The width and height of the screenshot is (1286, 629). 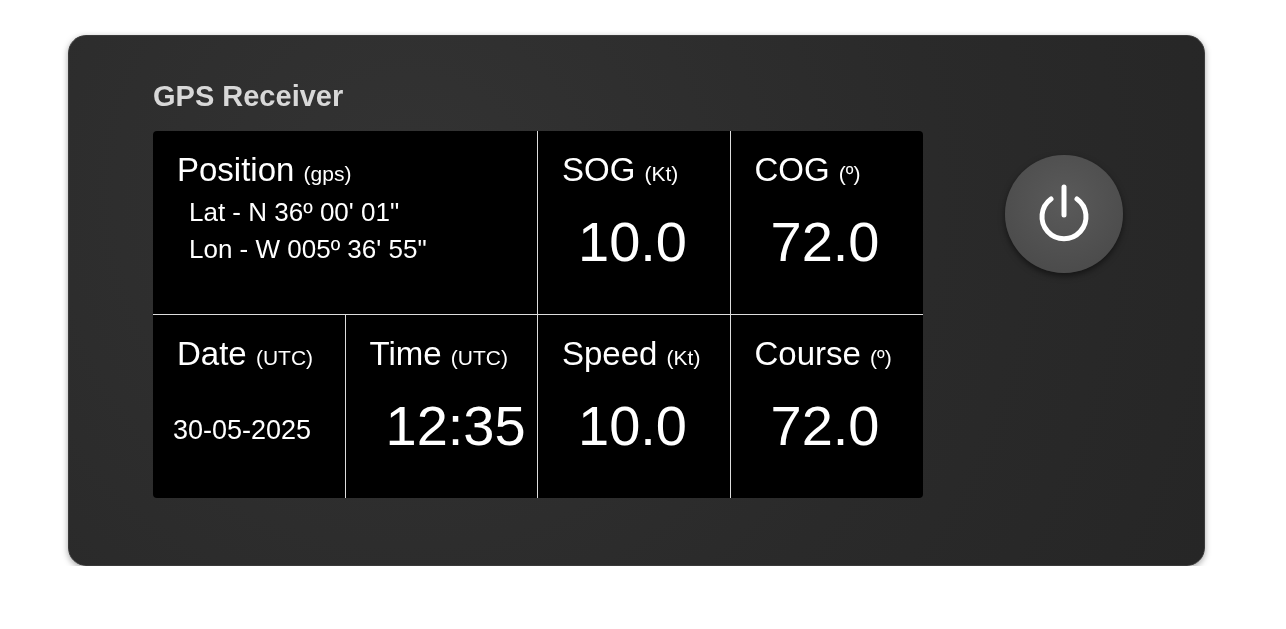 What do you see at coordinates (246, 353) in the screenshot?
I see `field-label: Date (UTC)` at bounding box center [246, 353].